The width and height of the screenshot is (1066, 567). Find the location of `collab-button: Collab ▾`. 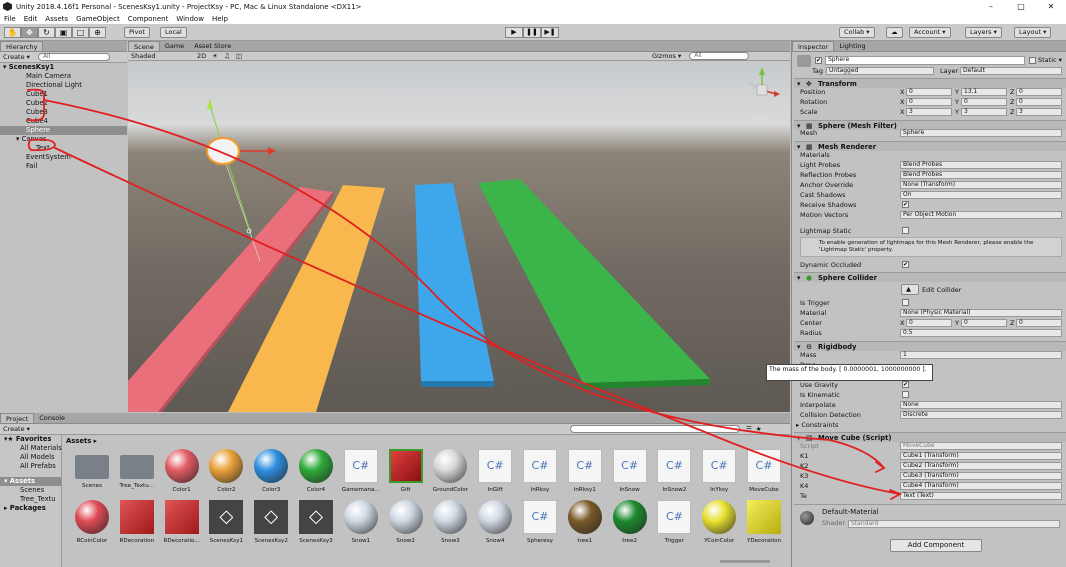

collab-button: Collab ▾ is located at coordinates (857, 32).